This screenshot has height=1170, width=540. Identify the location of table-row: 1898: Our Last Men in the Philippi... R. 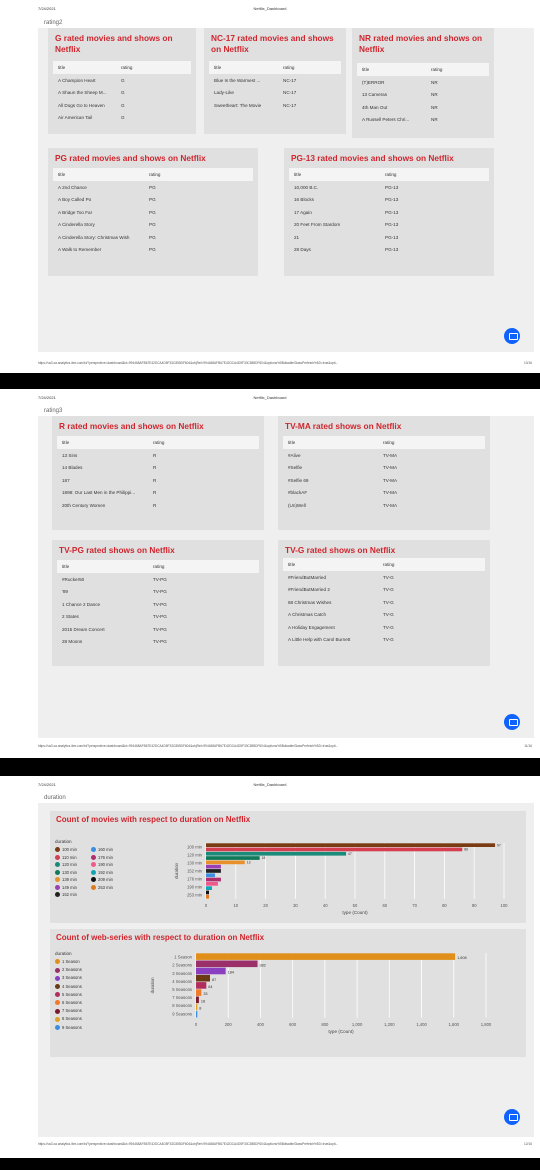
(158, 492).